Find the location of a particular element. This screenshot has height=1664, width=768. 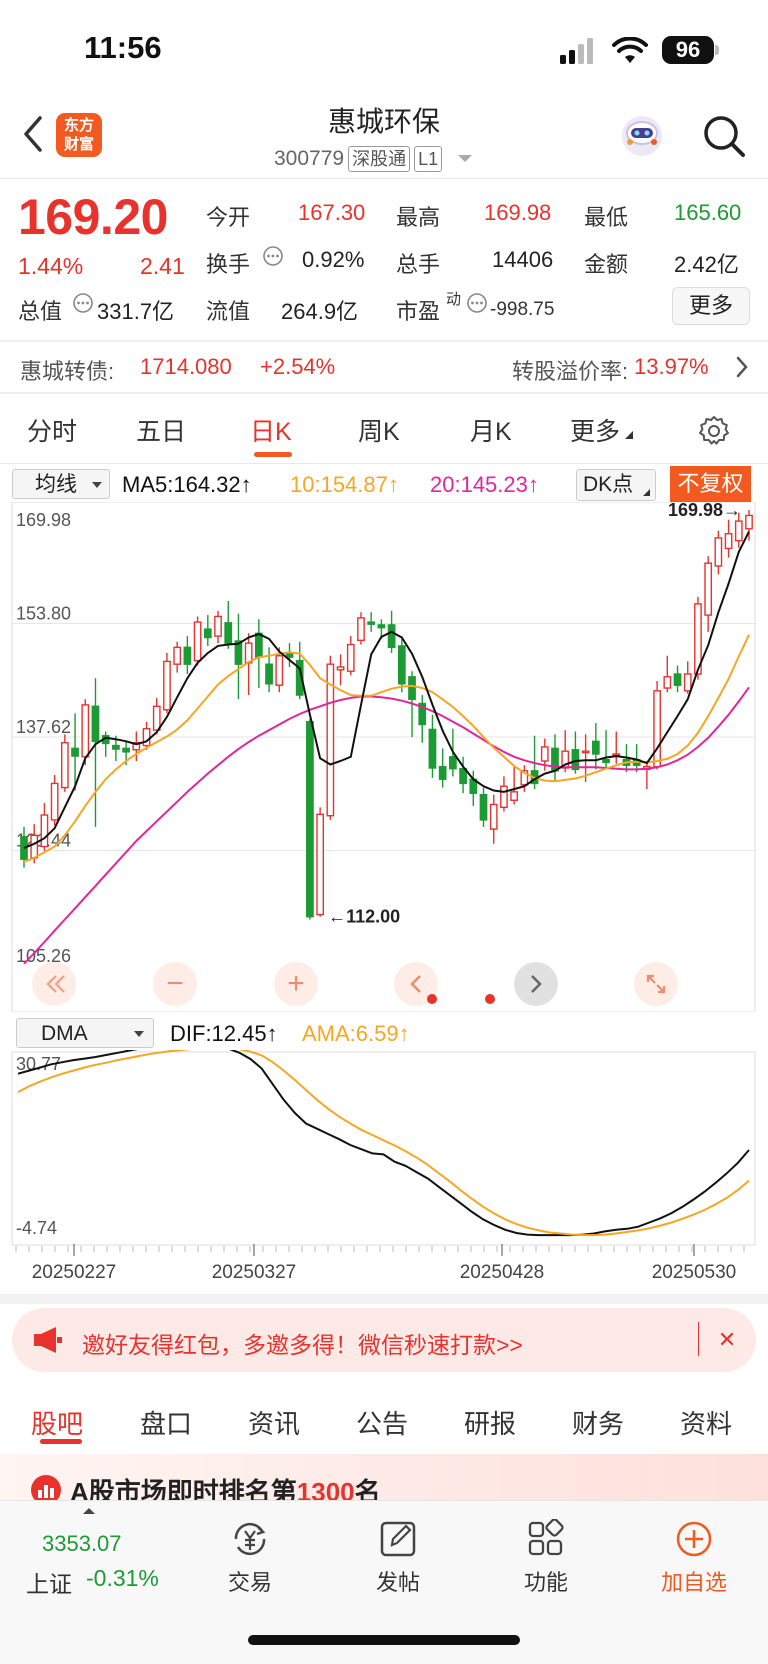

tab-profile: 资料 is located at coordinates (706, 1422).